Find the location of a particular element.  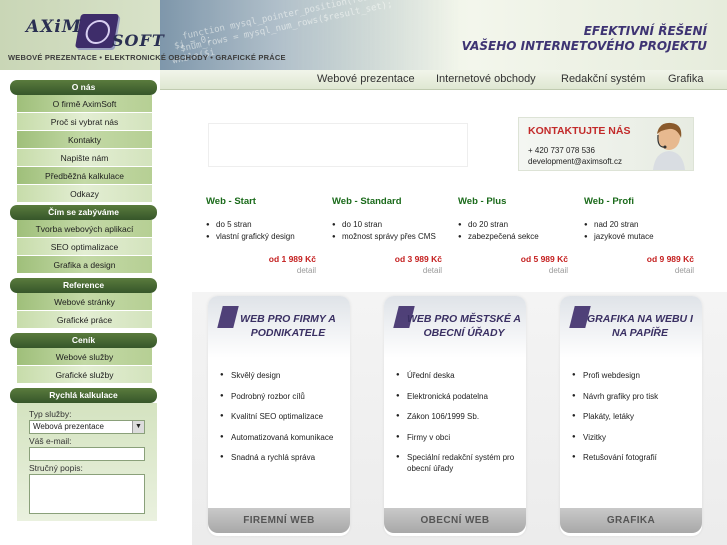

sidebar-item-graficke-sluzby: Grafické služby is located at coordinates (84, 375).